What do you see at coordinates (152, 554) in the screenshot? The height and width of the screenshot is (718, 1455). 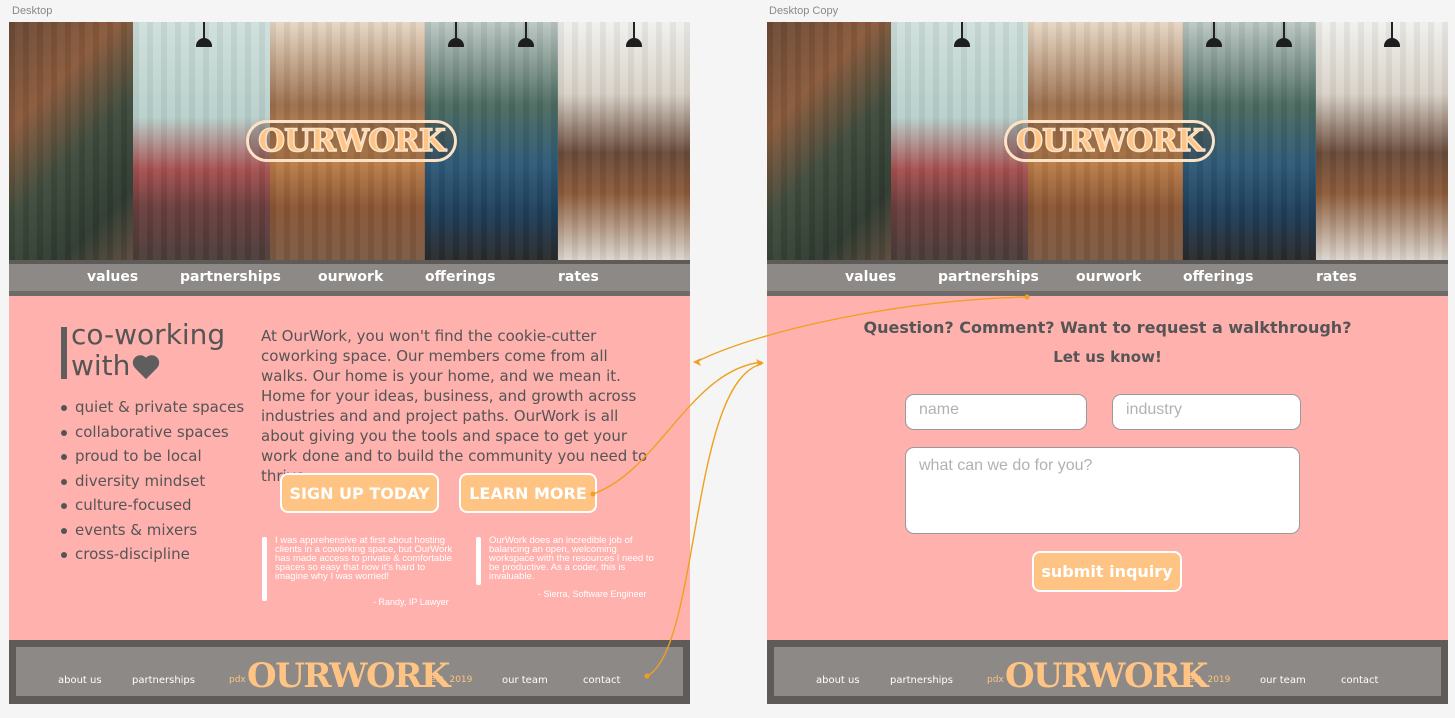 I see `list-item: cross-discipline` at bounding box center [152, 554].